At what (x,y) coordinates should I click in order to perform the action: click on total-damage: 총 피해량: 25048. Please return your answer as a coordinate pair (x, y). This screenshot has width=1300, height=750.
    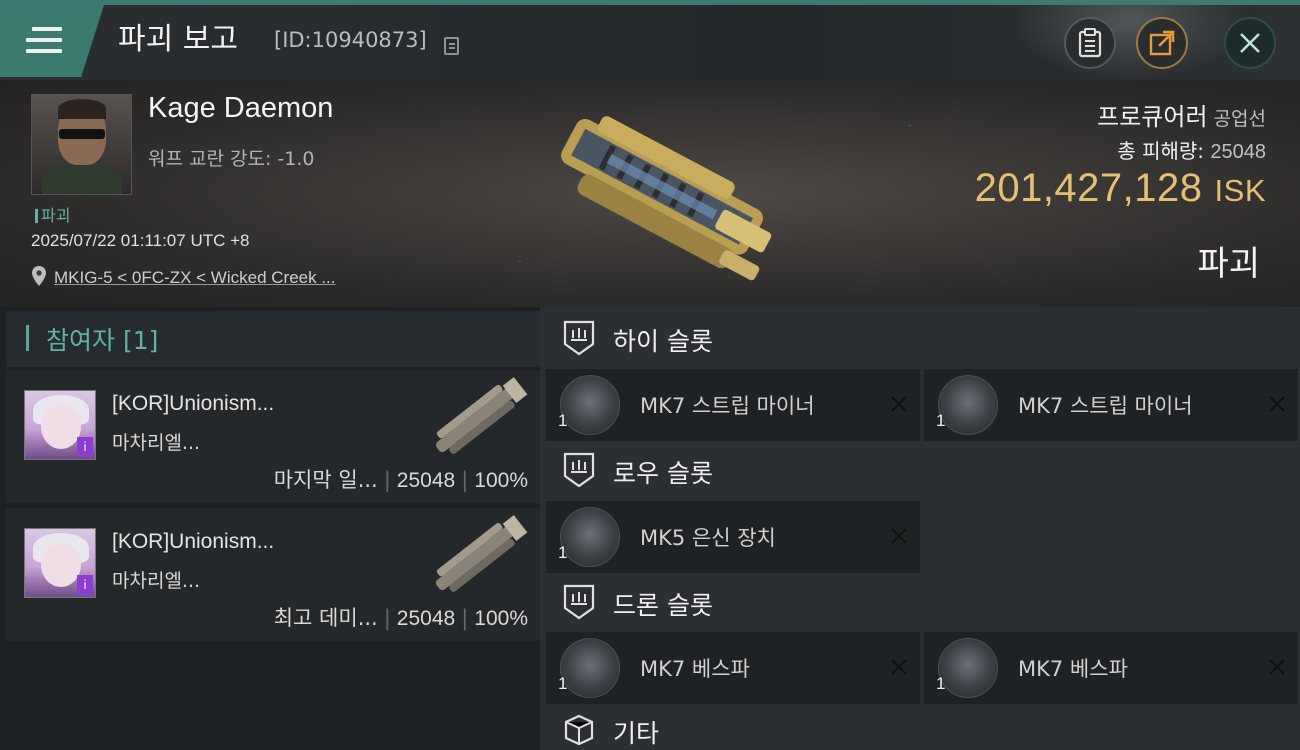
    Looking at the image, I should click on (1191, 149).